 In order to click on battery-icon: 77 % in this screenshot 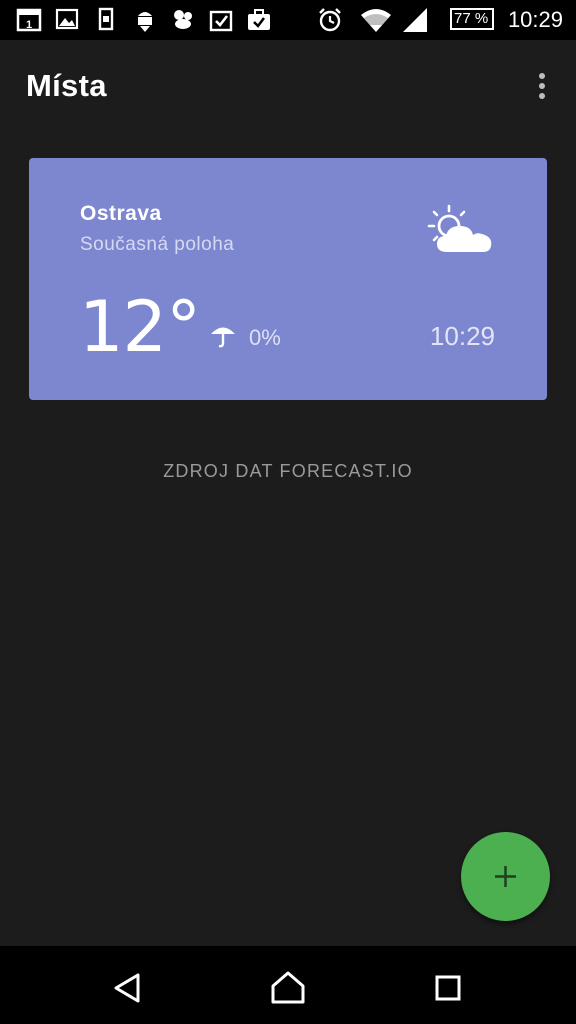, I will do `click(472, 19)`.